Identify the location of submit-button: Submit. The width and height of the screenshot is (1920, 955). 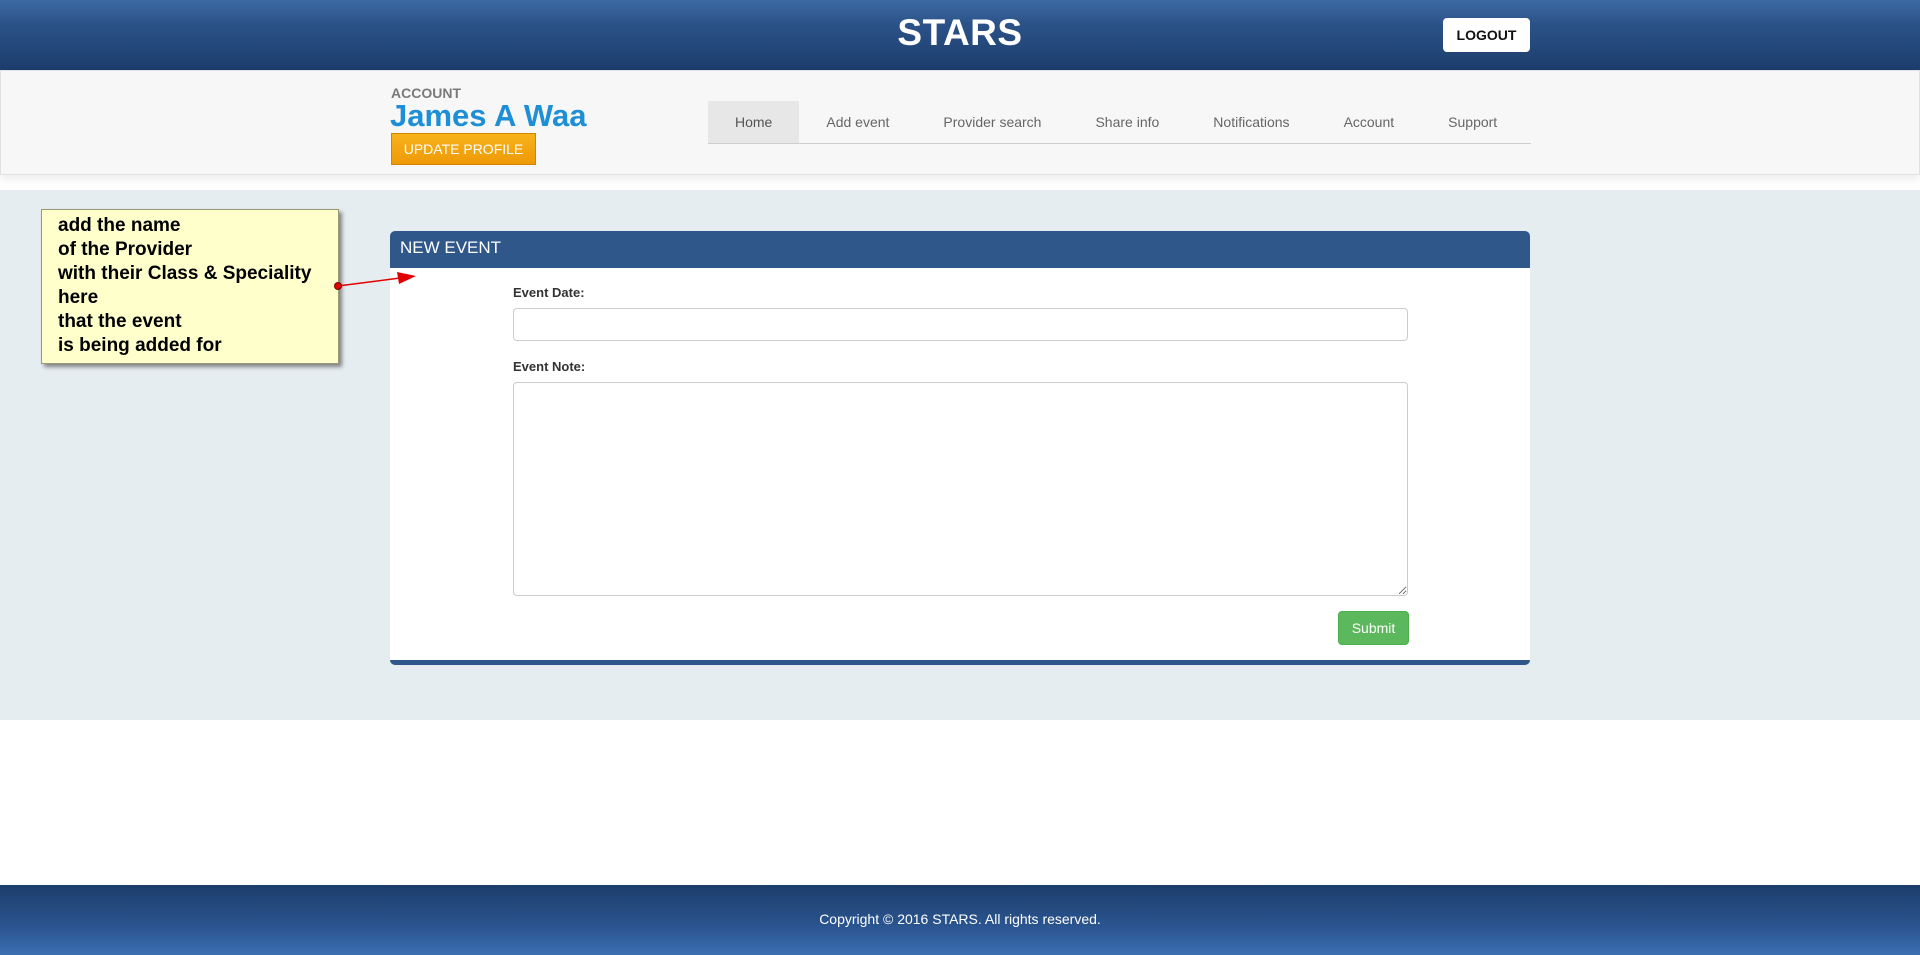
(1373, 628).